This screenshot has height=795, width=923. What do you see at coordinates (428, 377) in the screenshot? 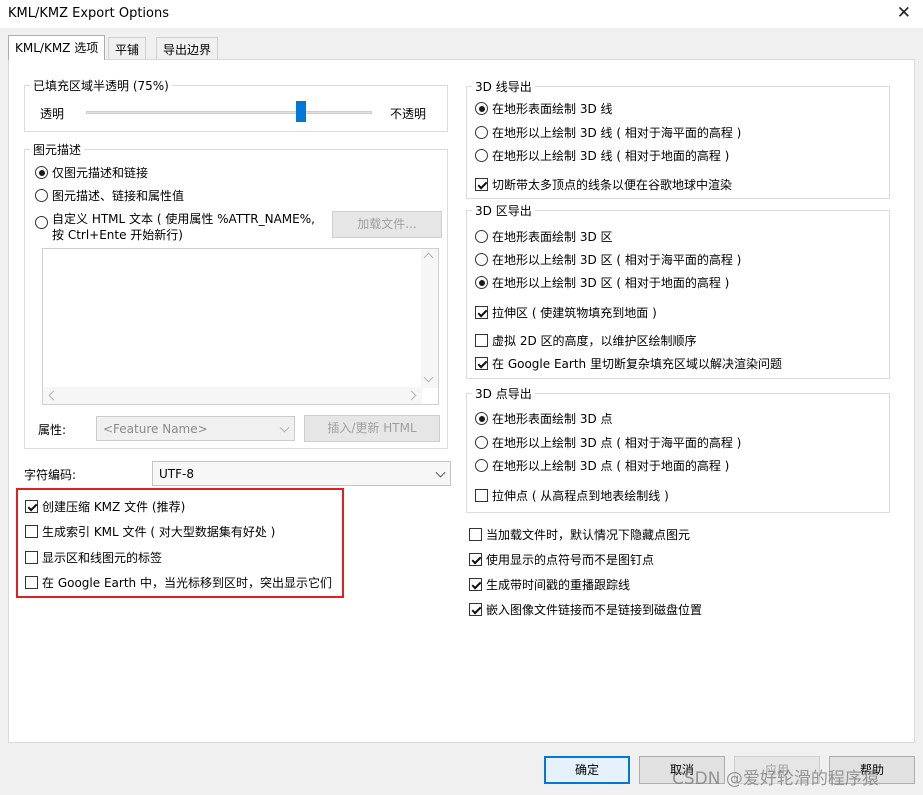
I see `scroll-down-icon` at bounding box center [428, 377].